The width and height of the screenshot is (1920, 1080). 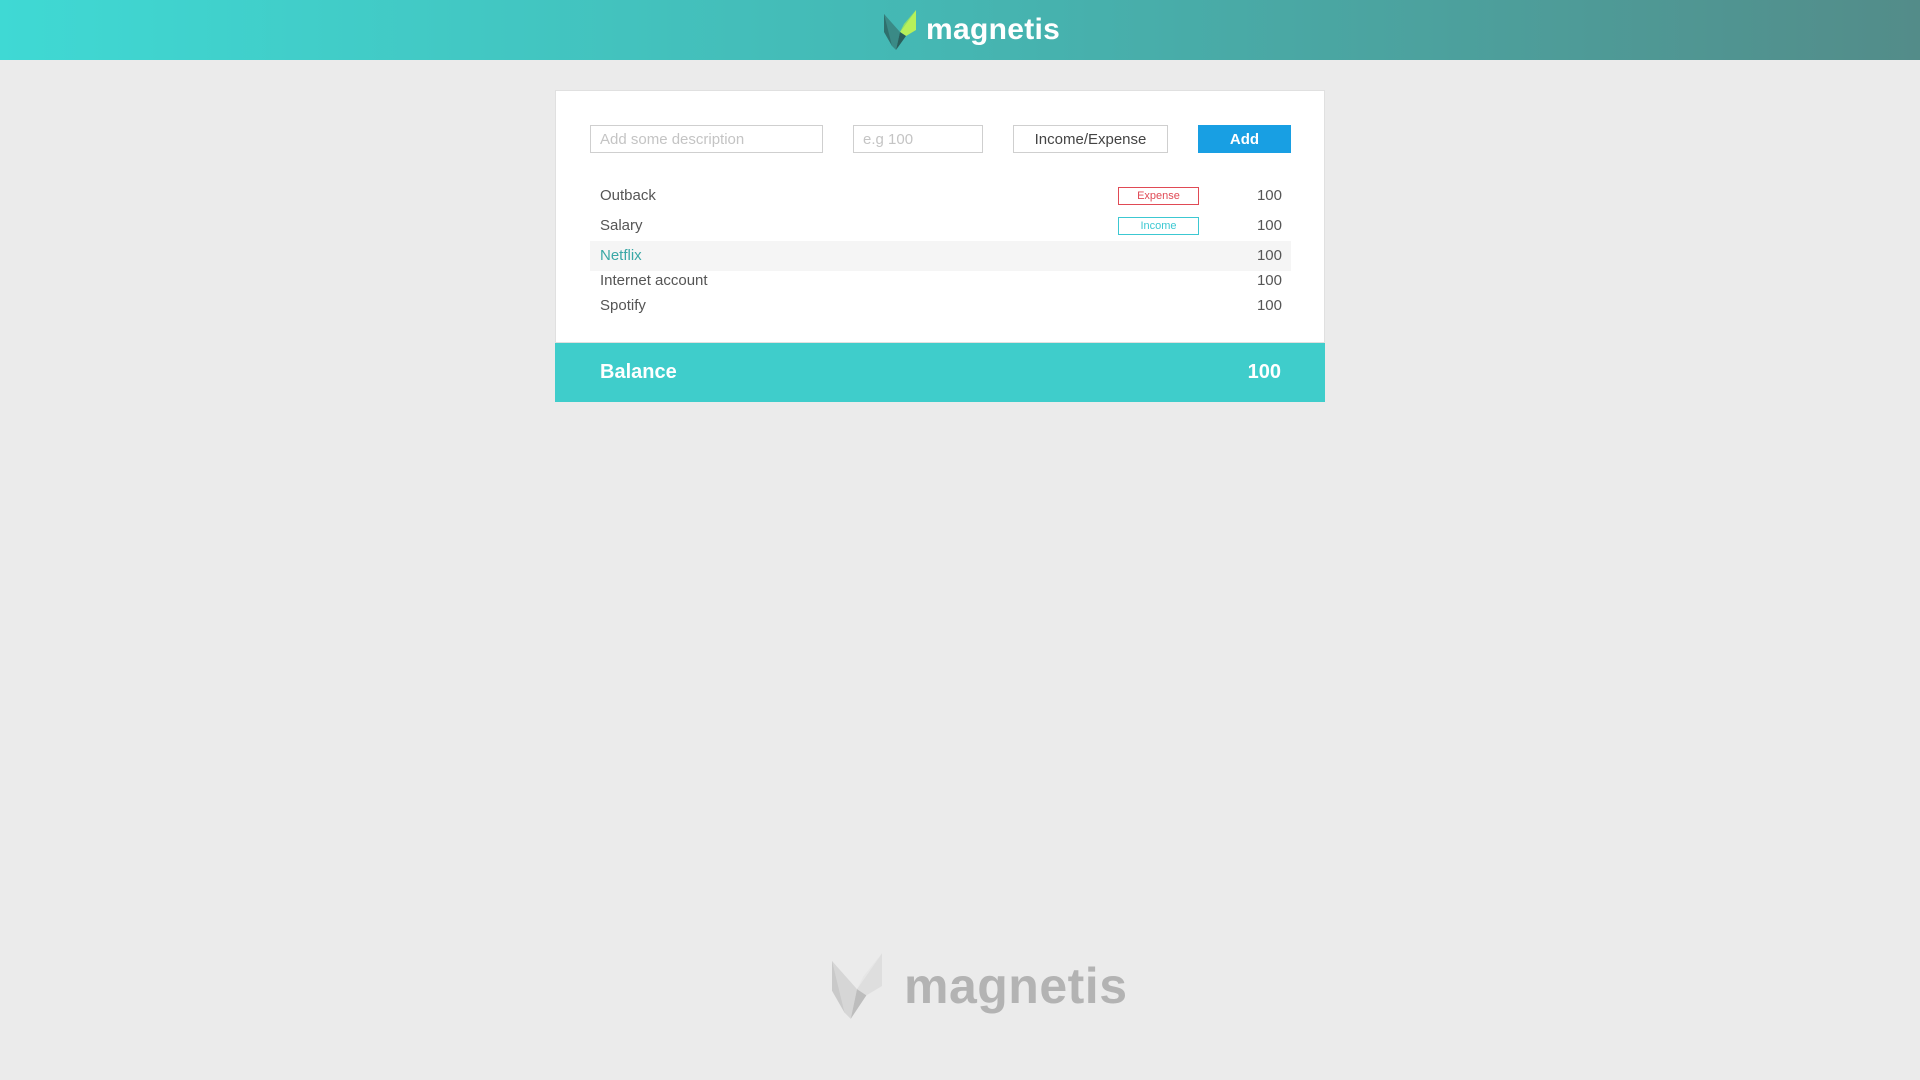 What do you see at coordinates (993, 29) in the screenshot?
I see `brand-name: magnetis` at bounding box center [993, 29].